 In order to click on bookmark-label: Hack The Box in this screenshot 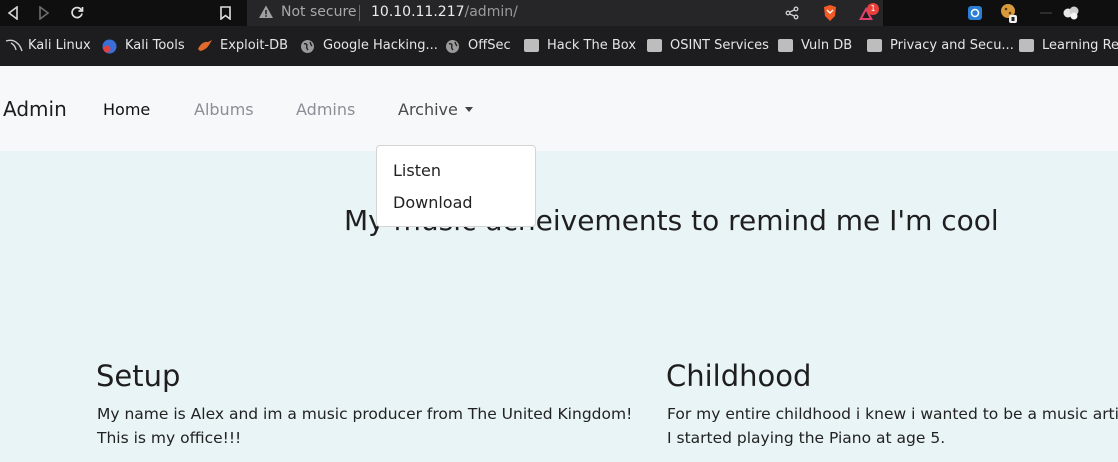, I will do `click(592, 45)`.